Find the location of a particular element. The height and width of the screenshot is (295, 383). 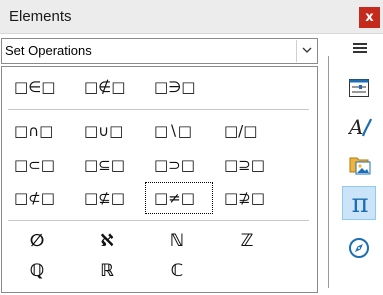

element-item: □∈□ is located at coordinates (37, 87).